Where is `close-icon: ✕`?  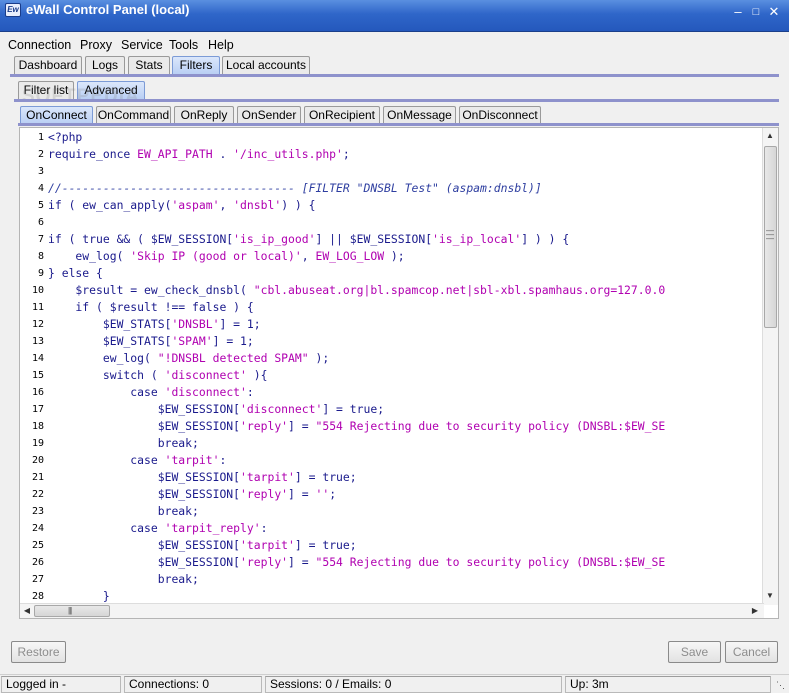 close-icon: ✕ is located at coordinates (774, 11).